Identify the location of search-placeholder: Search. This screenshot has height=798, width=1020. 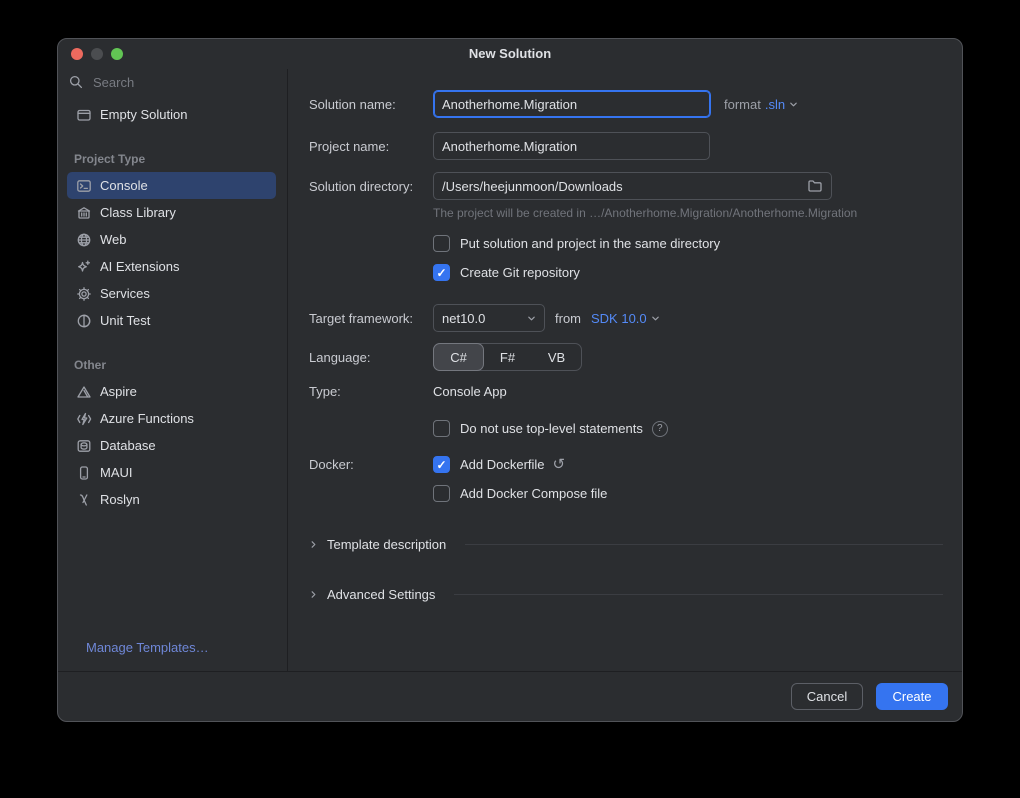
(114, 82).